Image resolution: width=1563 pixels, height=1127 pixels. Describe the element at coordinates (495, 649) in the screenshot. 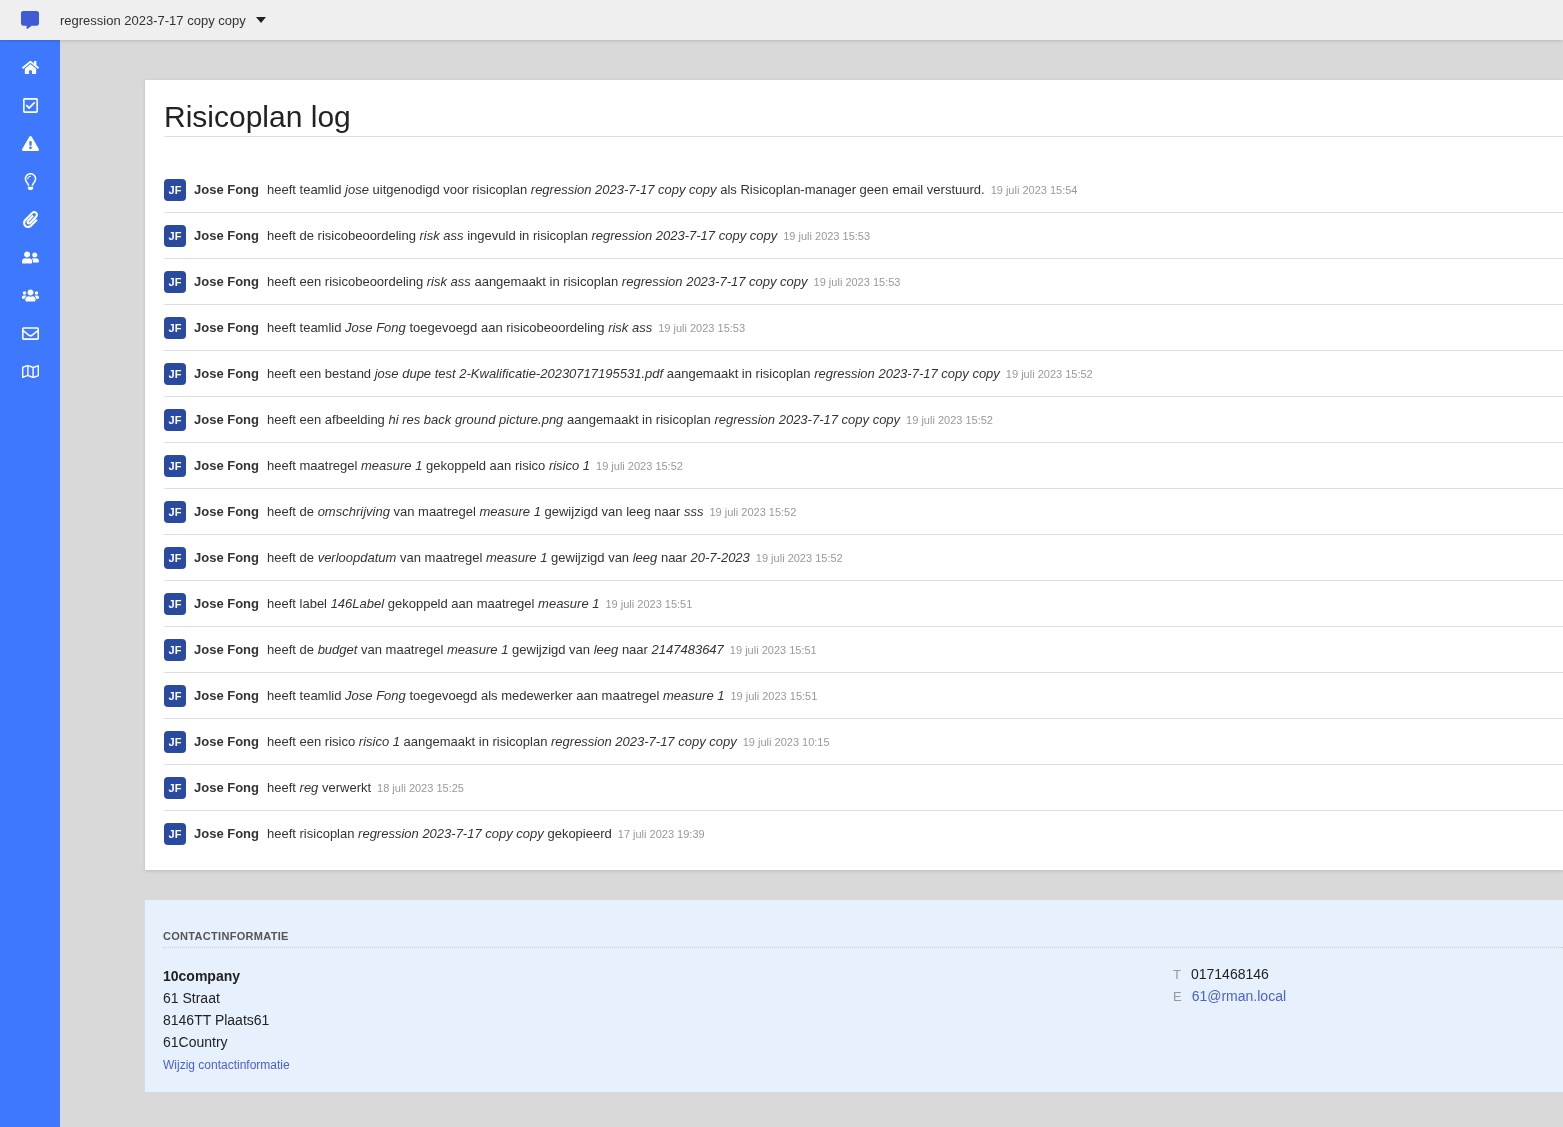

I see `log-message: heeft de budget van maatregel measure 1 gewijzigd van leeg naar 2147483647` at that location.